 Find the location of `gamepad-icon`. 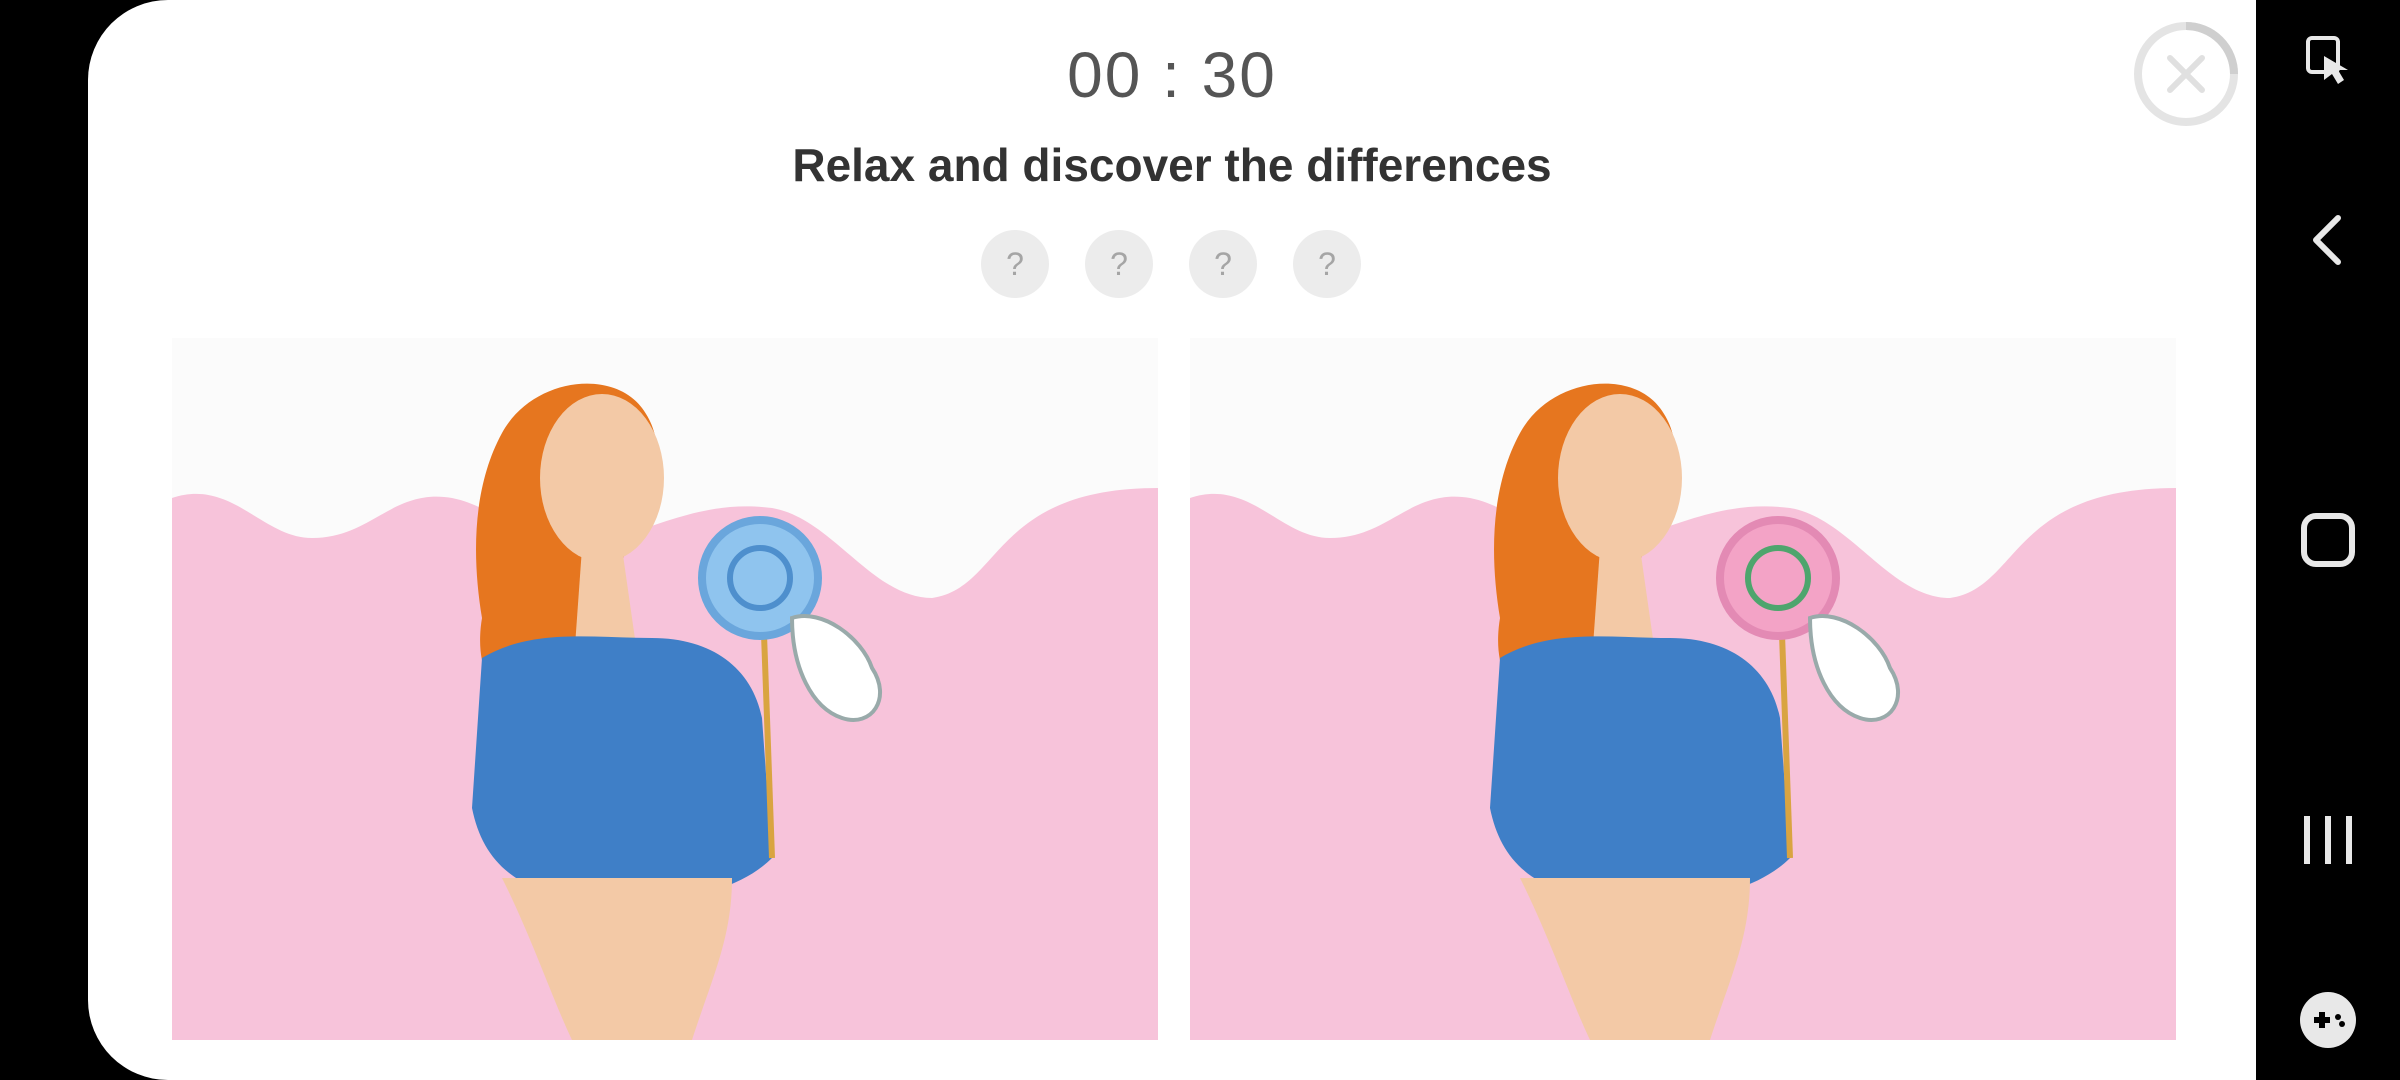

gamepad-icon is located at coordinates (2328, 1020).